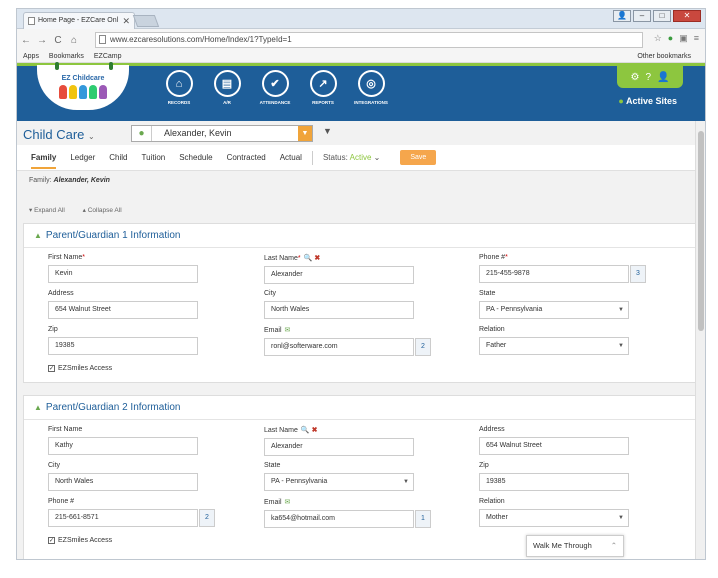 This screenshot has height=578, width=718. What do you see at coordinates (687, 16) in the screenshot?
I see `close-window-button: ✕` at bounding box center [687, 16].